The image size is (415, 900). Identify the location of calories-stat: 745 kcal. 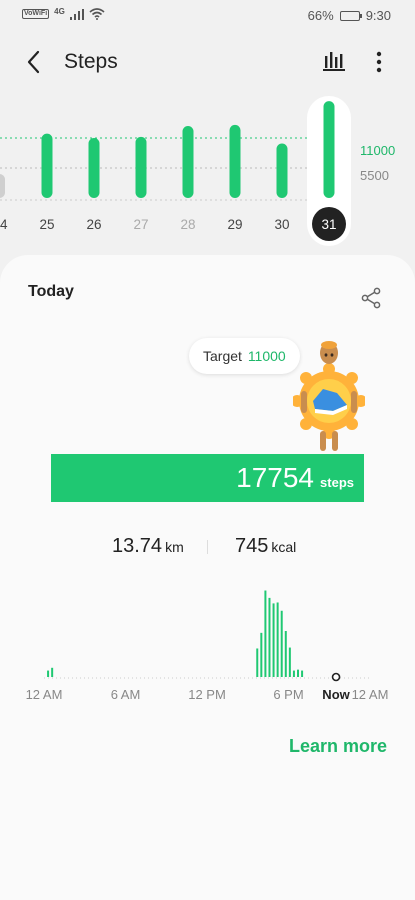
(265, 546).